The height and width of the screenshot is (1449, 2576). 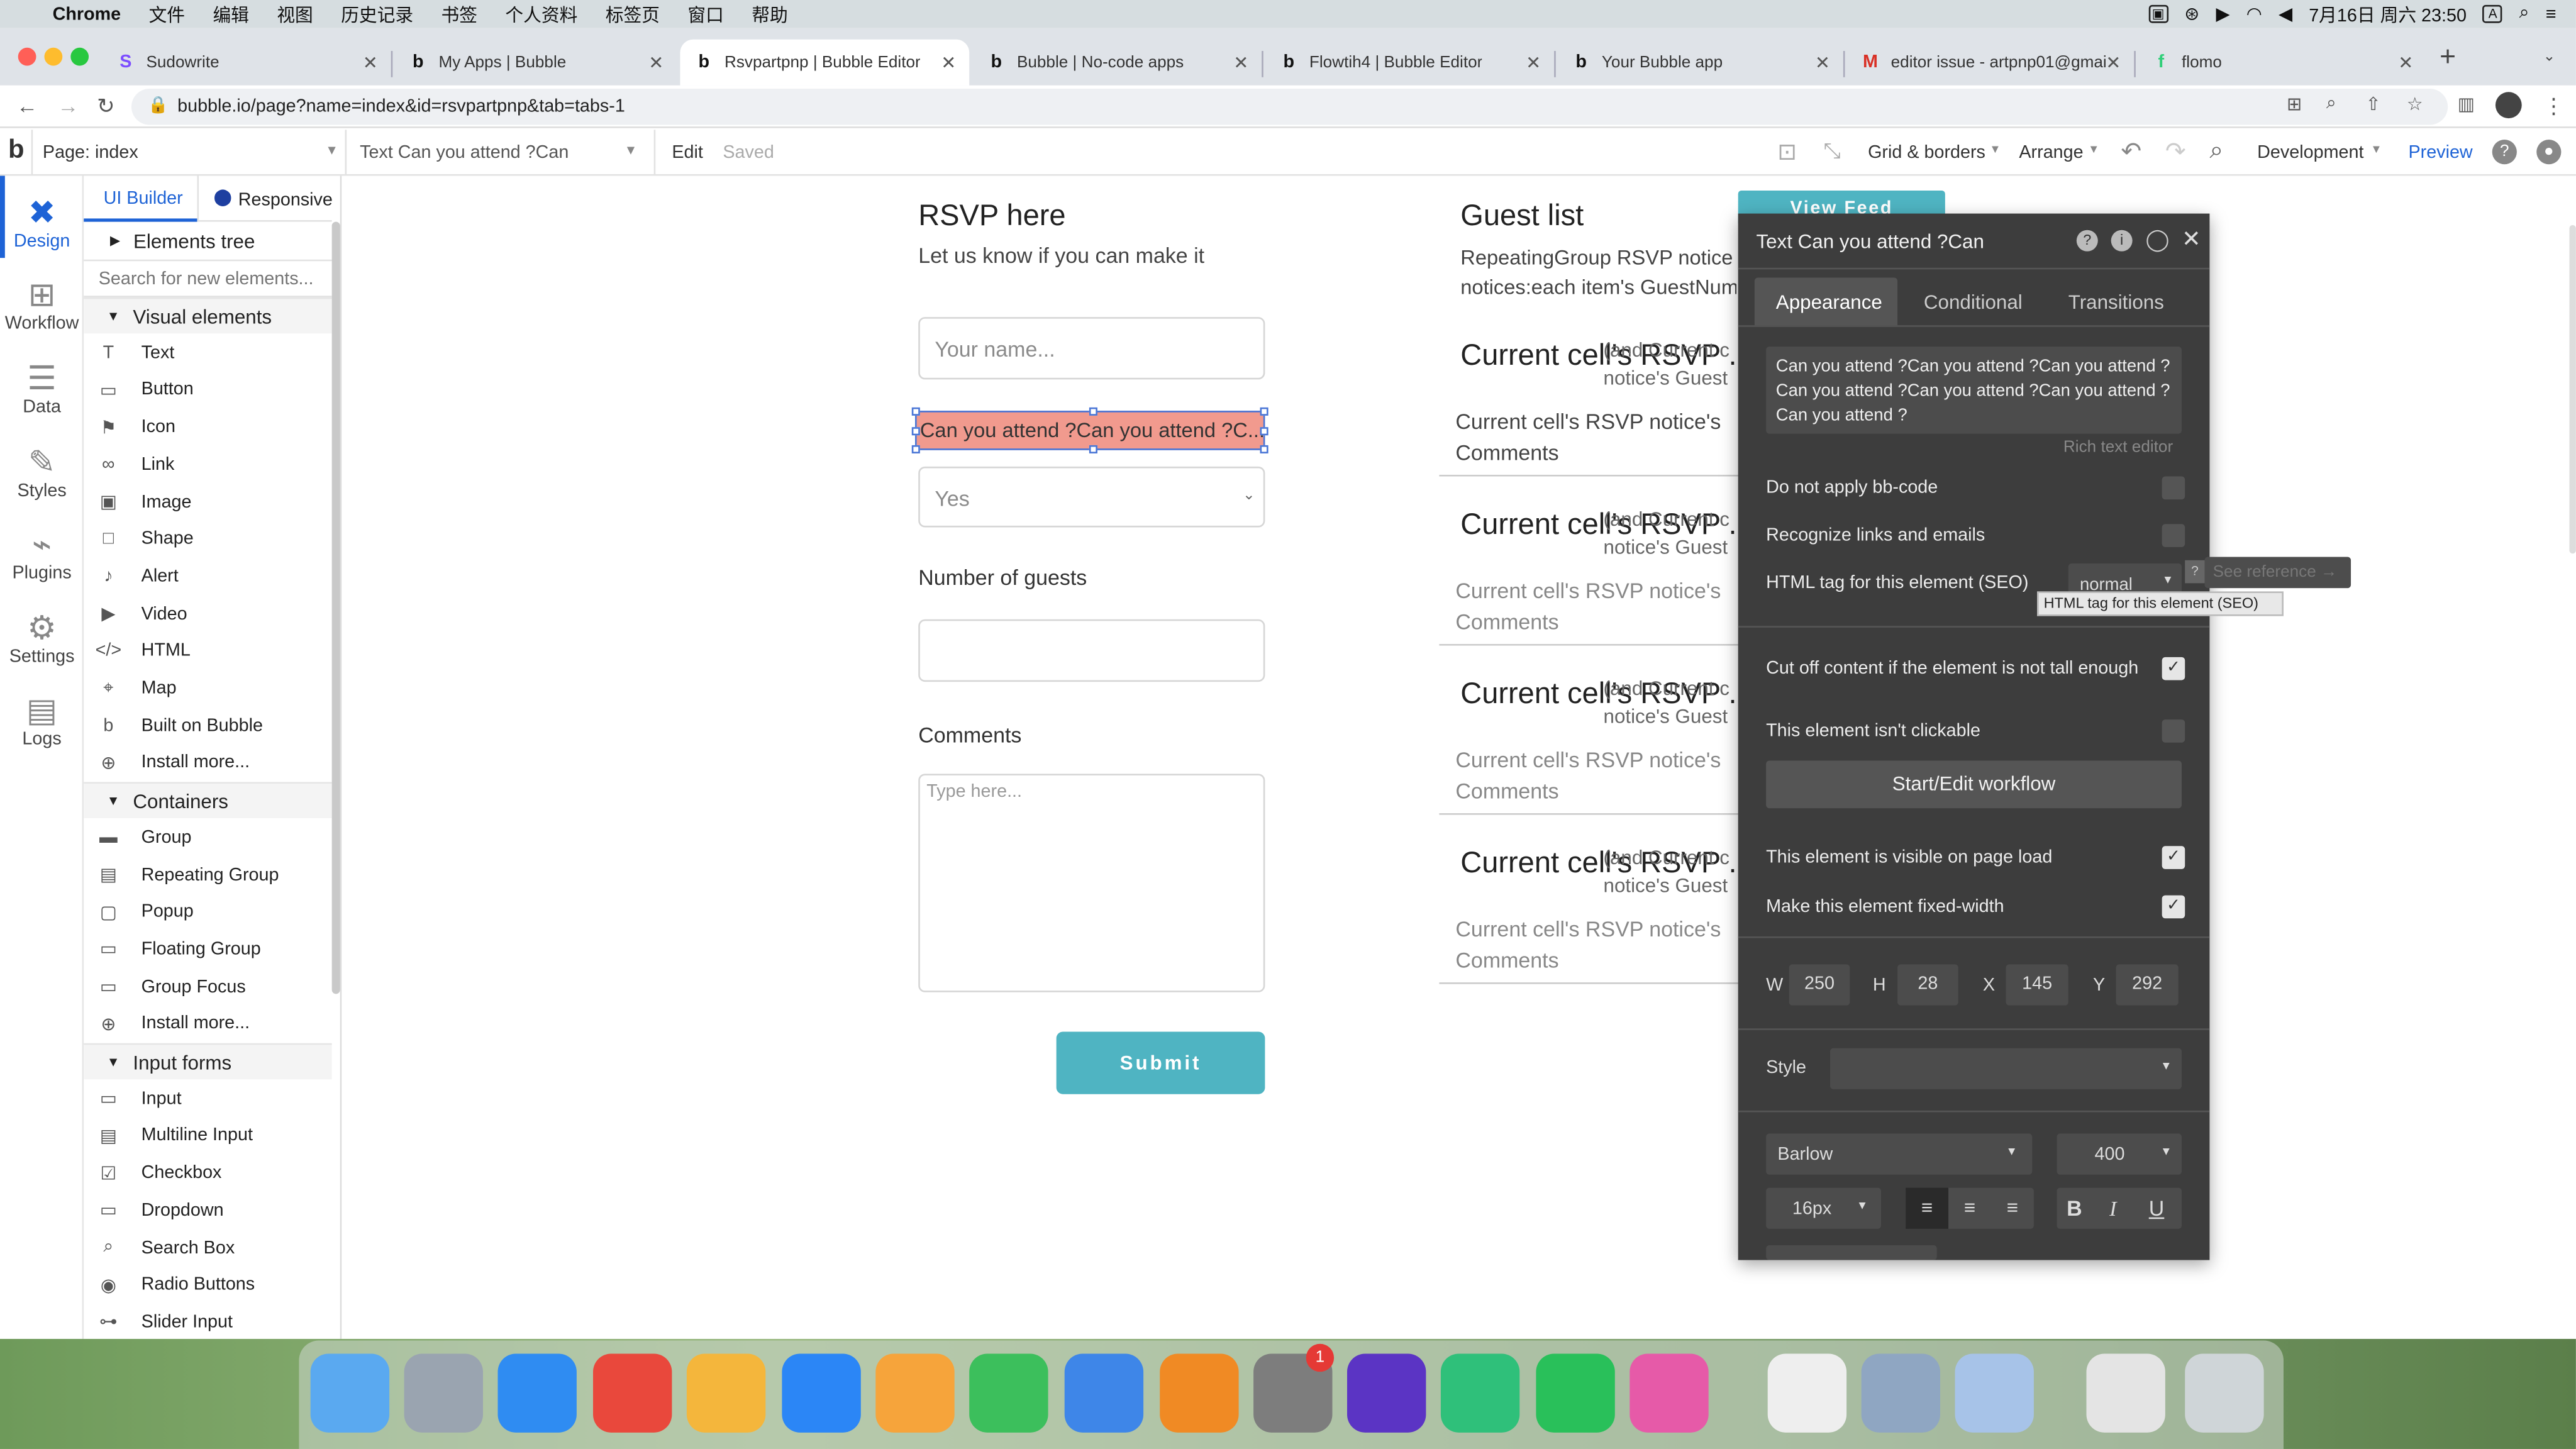 I want to click on bubble-logo-icon: b, so click(x=16, y=151).